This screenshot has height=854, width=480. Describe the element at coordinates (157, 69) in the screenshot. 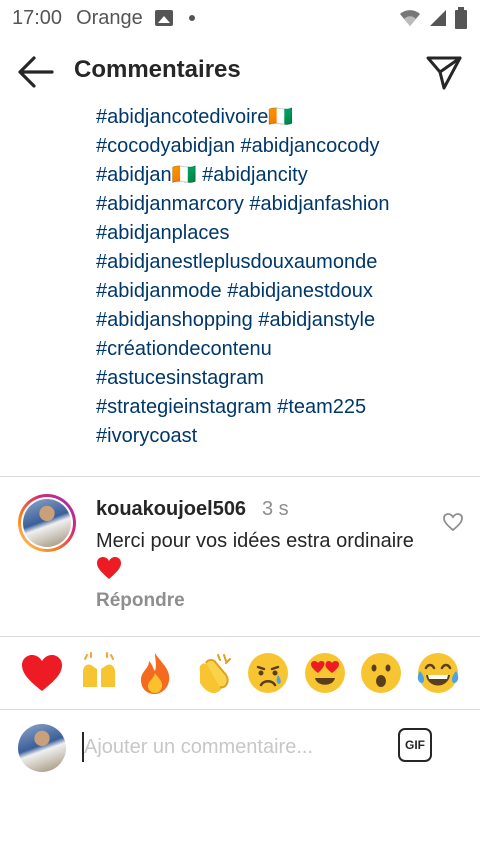

I see `page-title: Commentaires` at that location.